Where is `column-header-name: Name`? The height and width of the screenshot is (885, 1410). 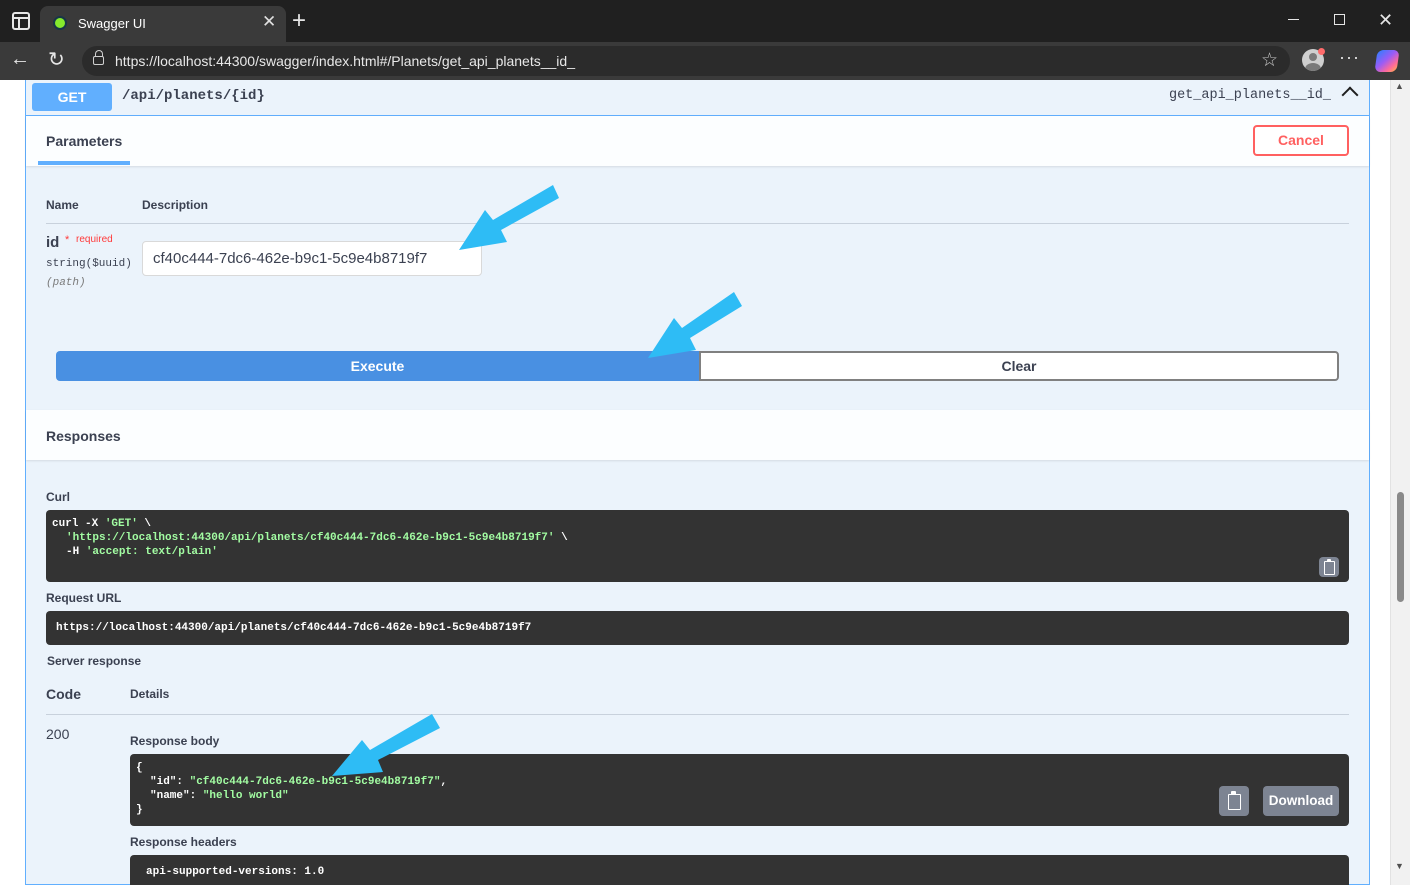
column-header-name: Name is located at coordinates (62, 205).